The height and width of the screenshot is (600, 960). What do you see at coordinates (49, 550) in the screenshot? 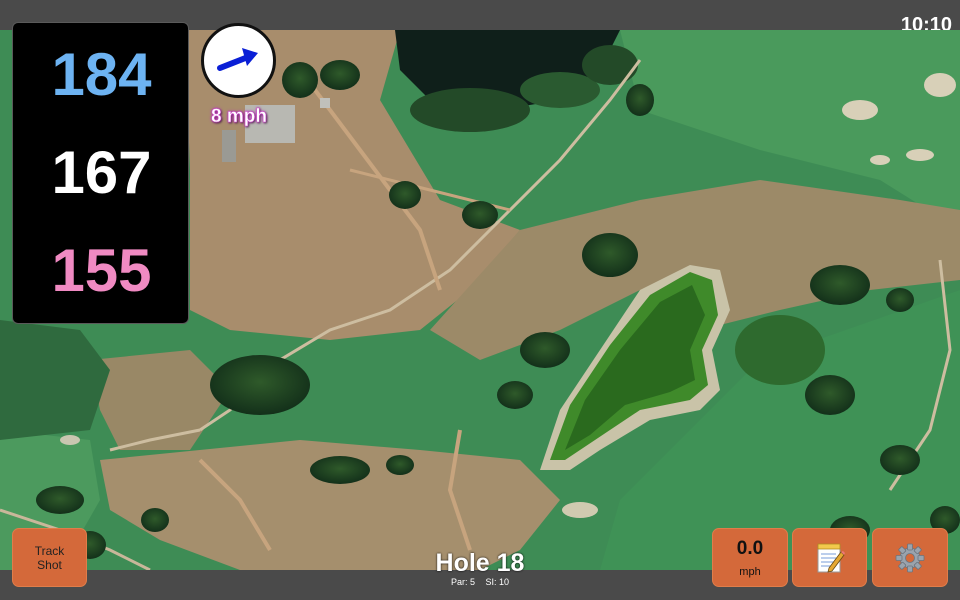
I see `track-shot-label-line1: Track` at bounding box center [49, 550].